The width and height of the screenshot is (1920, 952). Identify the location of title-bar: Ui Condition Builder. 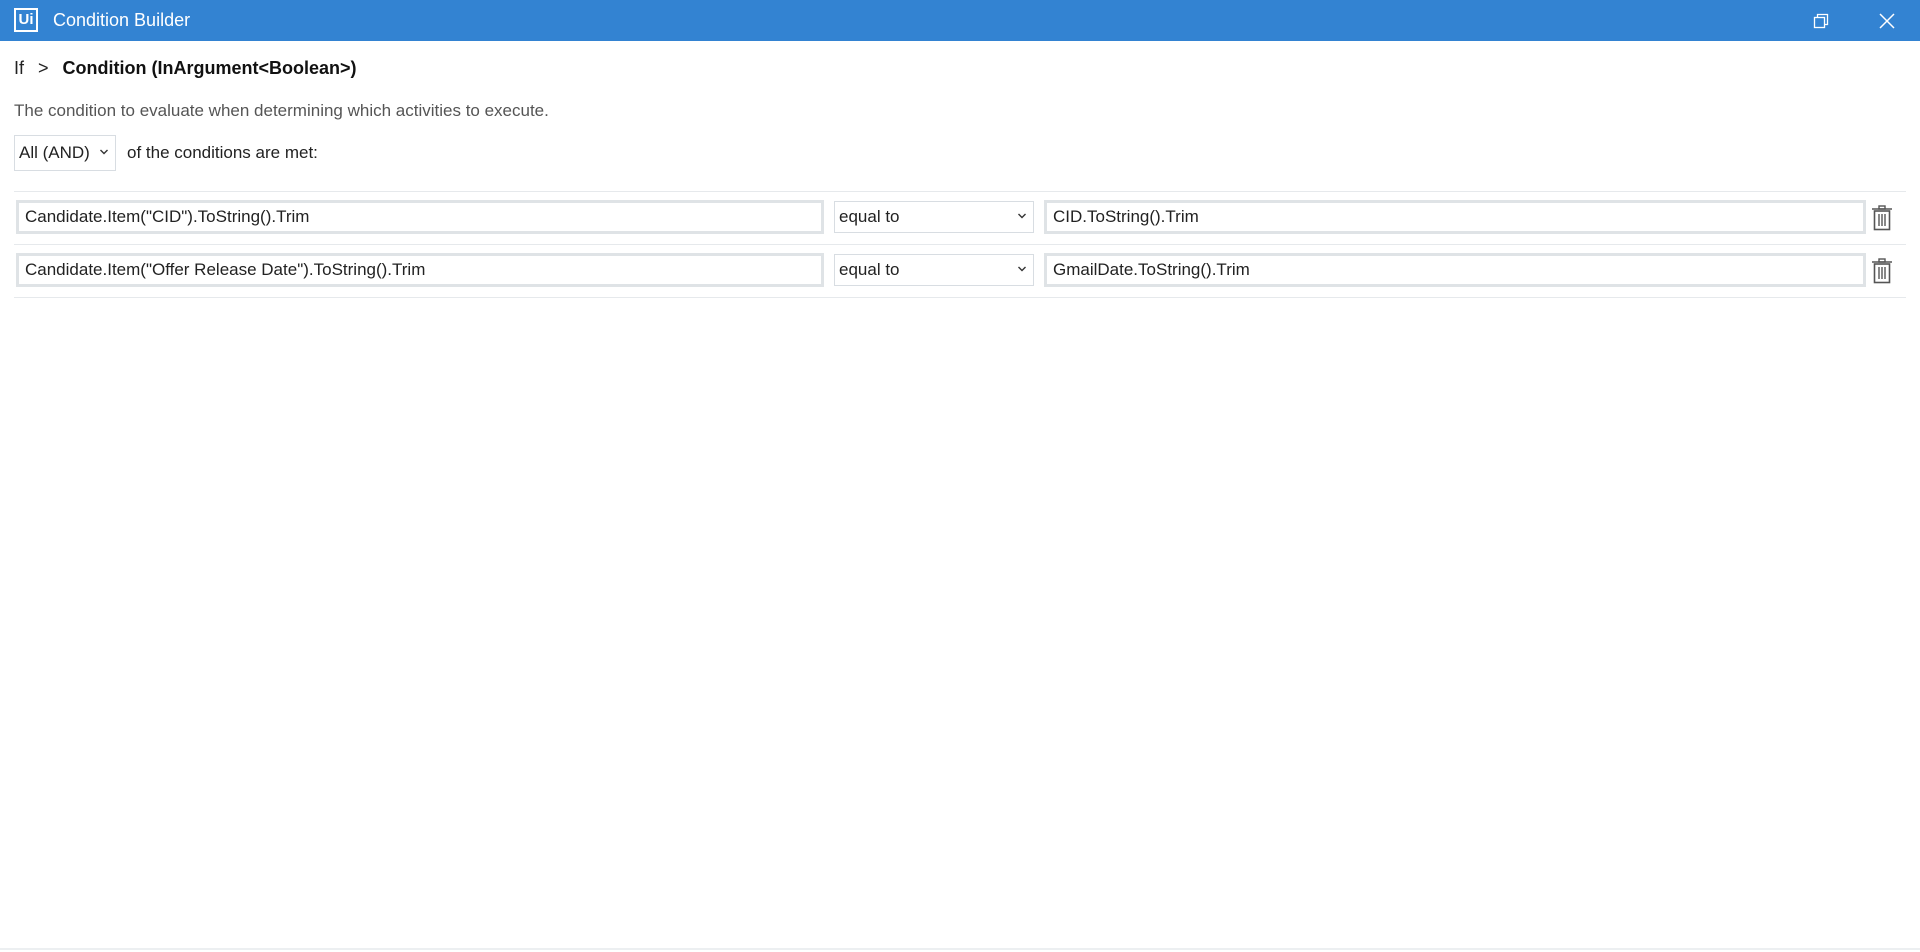
(960, 20).